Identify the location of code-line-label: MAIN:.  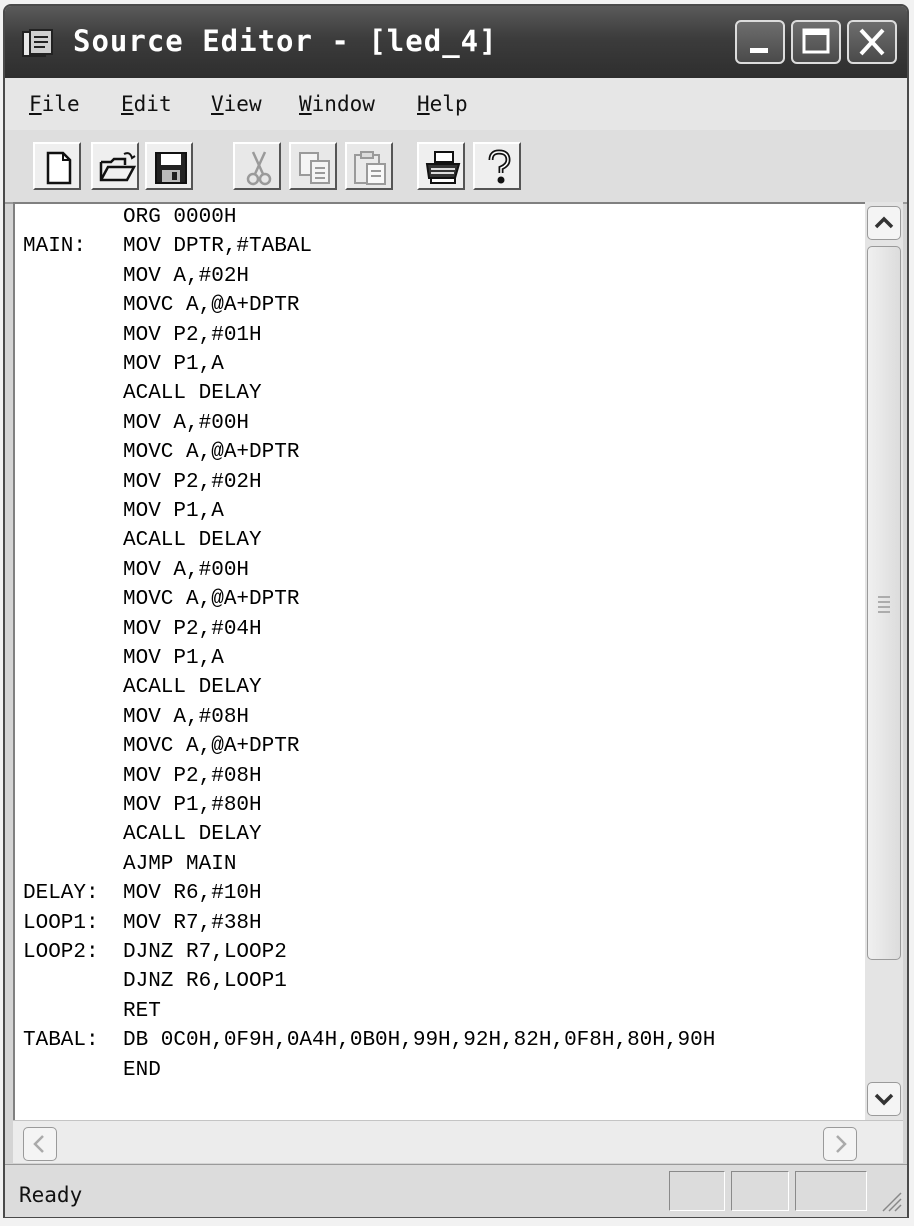
(55, 247).